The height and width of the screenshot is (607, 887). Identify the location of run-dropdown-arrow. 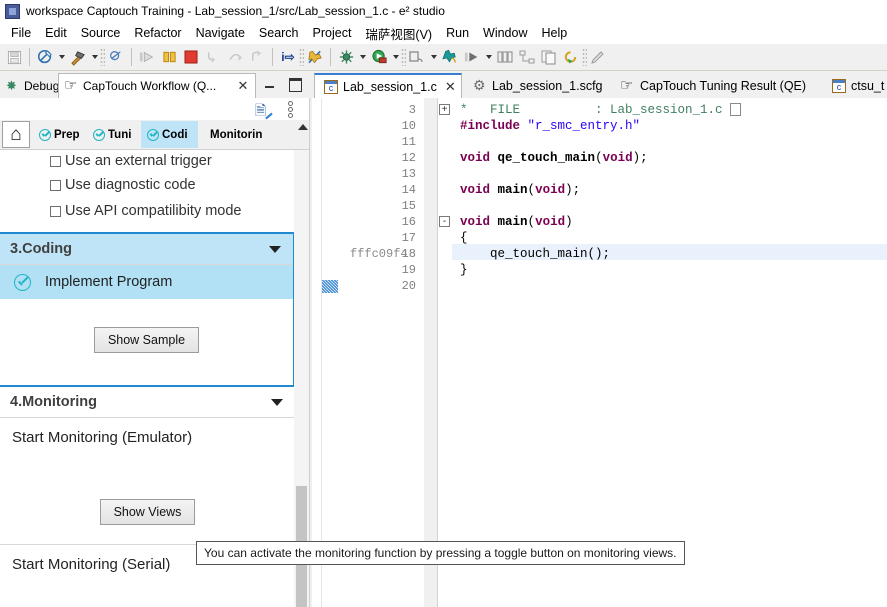
(395, 57).